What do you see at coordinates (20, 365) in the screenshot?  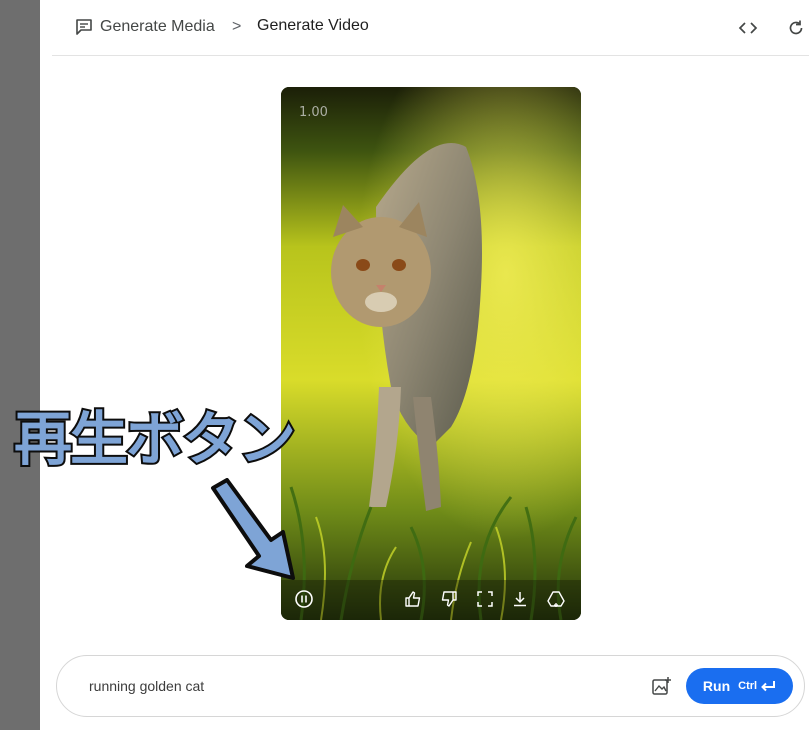 I see `side-strip` at bounding box center [20, 365].